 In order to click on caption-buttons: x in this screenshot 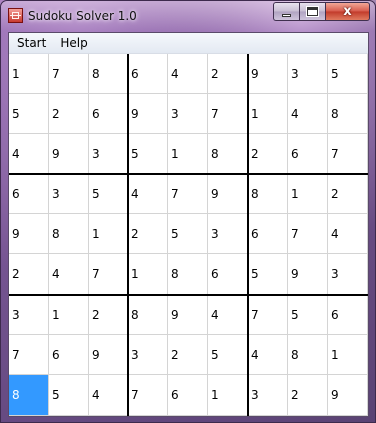, I will do `click(321, 11)`.